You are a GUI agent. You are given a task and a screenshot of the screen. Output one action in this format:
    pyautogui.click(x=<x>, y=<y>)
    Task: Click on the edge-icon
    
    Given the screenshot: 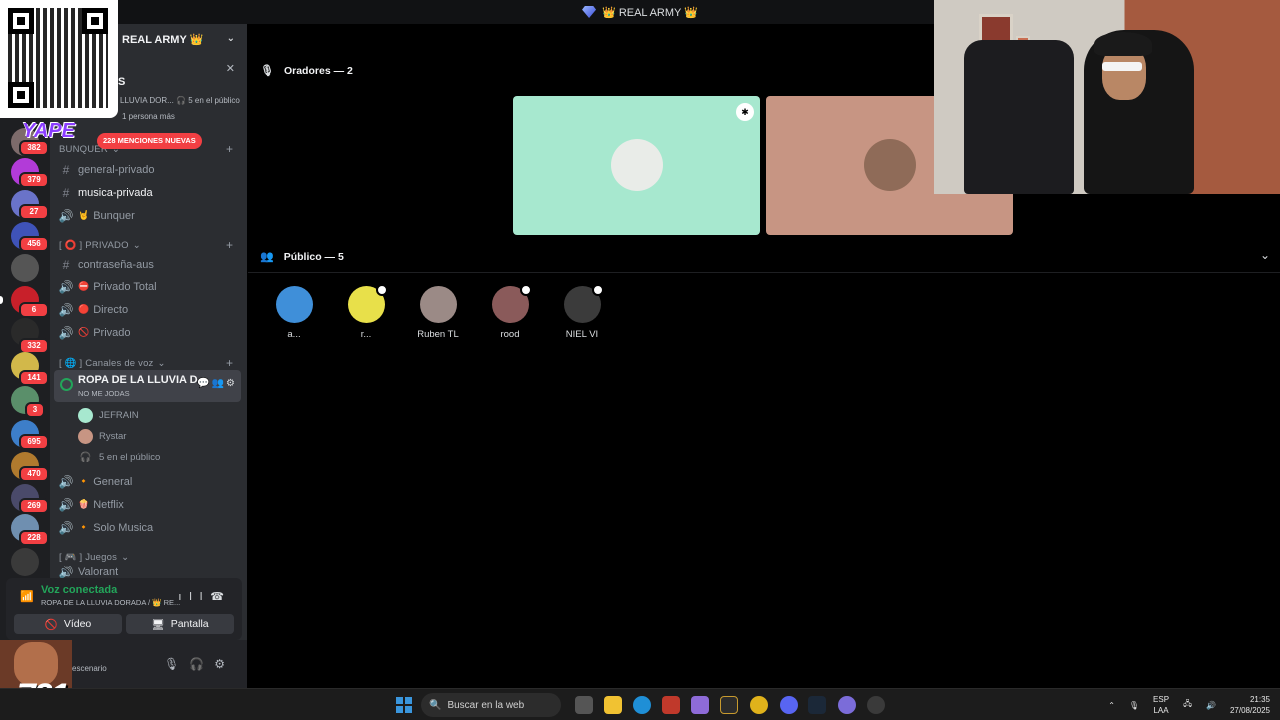 What is the action you would take?
    pyautogui.click(x=642, y=705)
    